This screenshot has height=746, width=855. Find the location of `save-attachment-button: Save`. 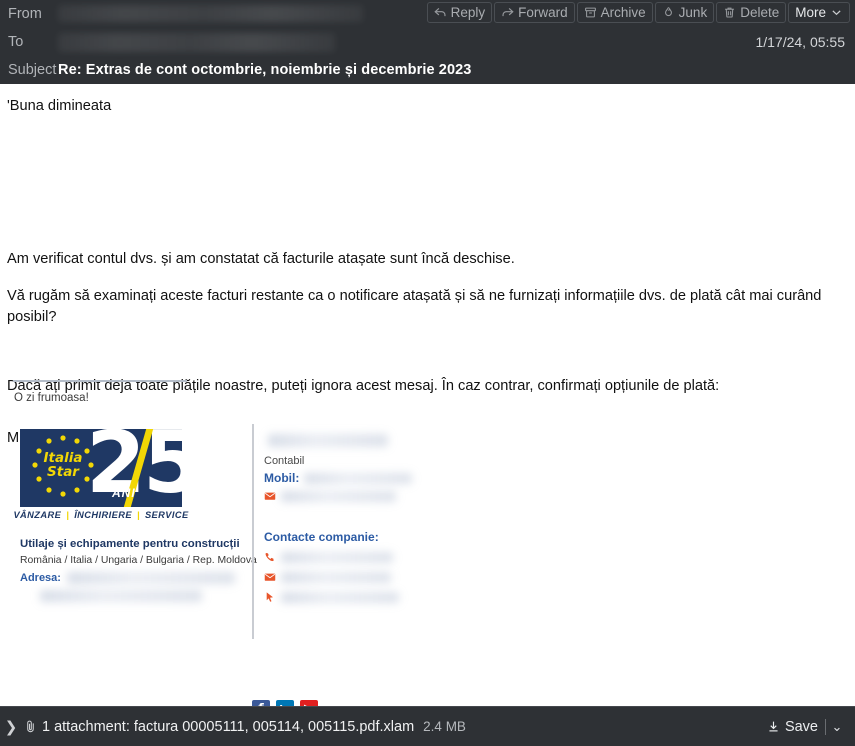

save-attachment-button: Save is located at coordinates (794, 727).